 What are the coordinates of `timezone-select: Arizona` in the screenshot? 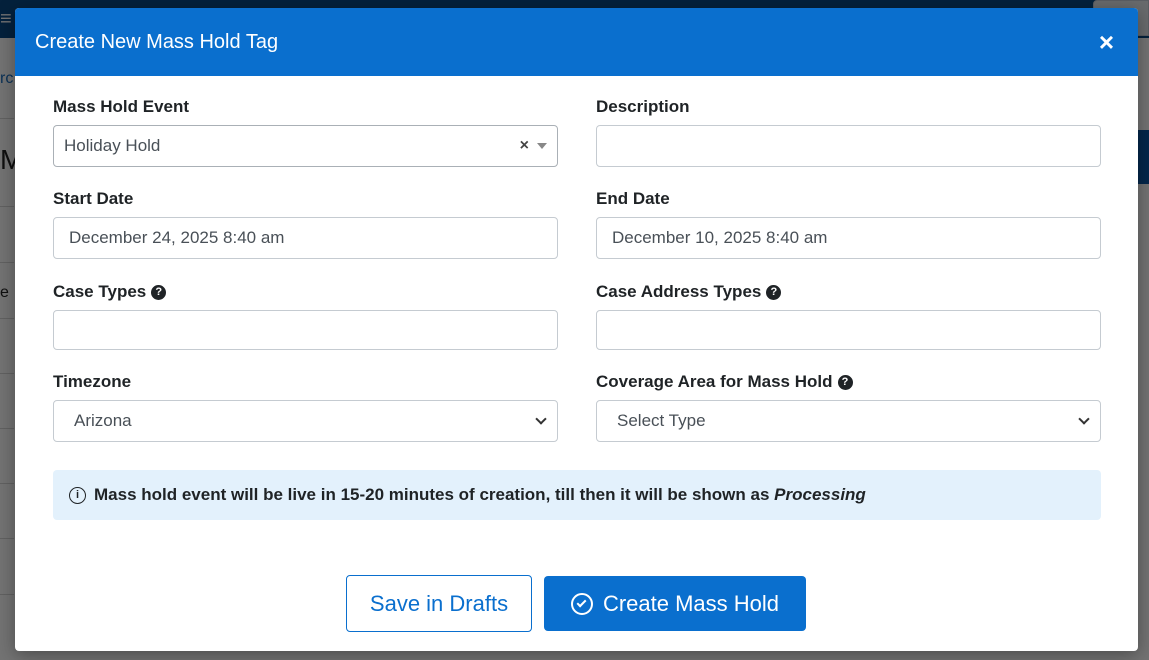 It's located at (305, 421).